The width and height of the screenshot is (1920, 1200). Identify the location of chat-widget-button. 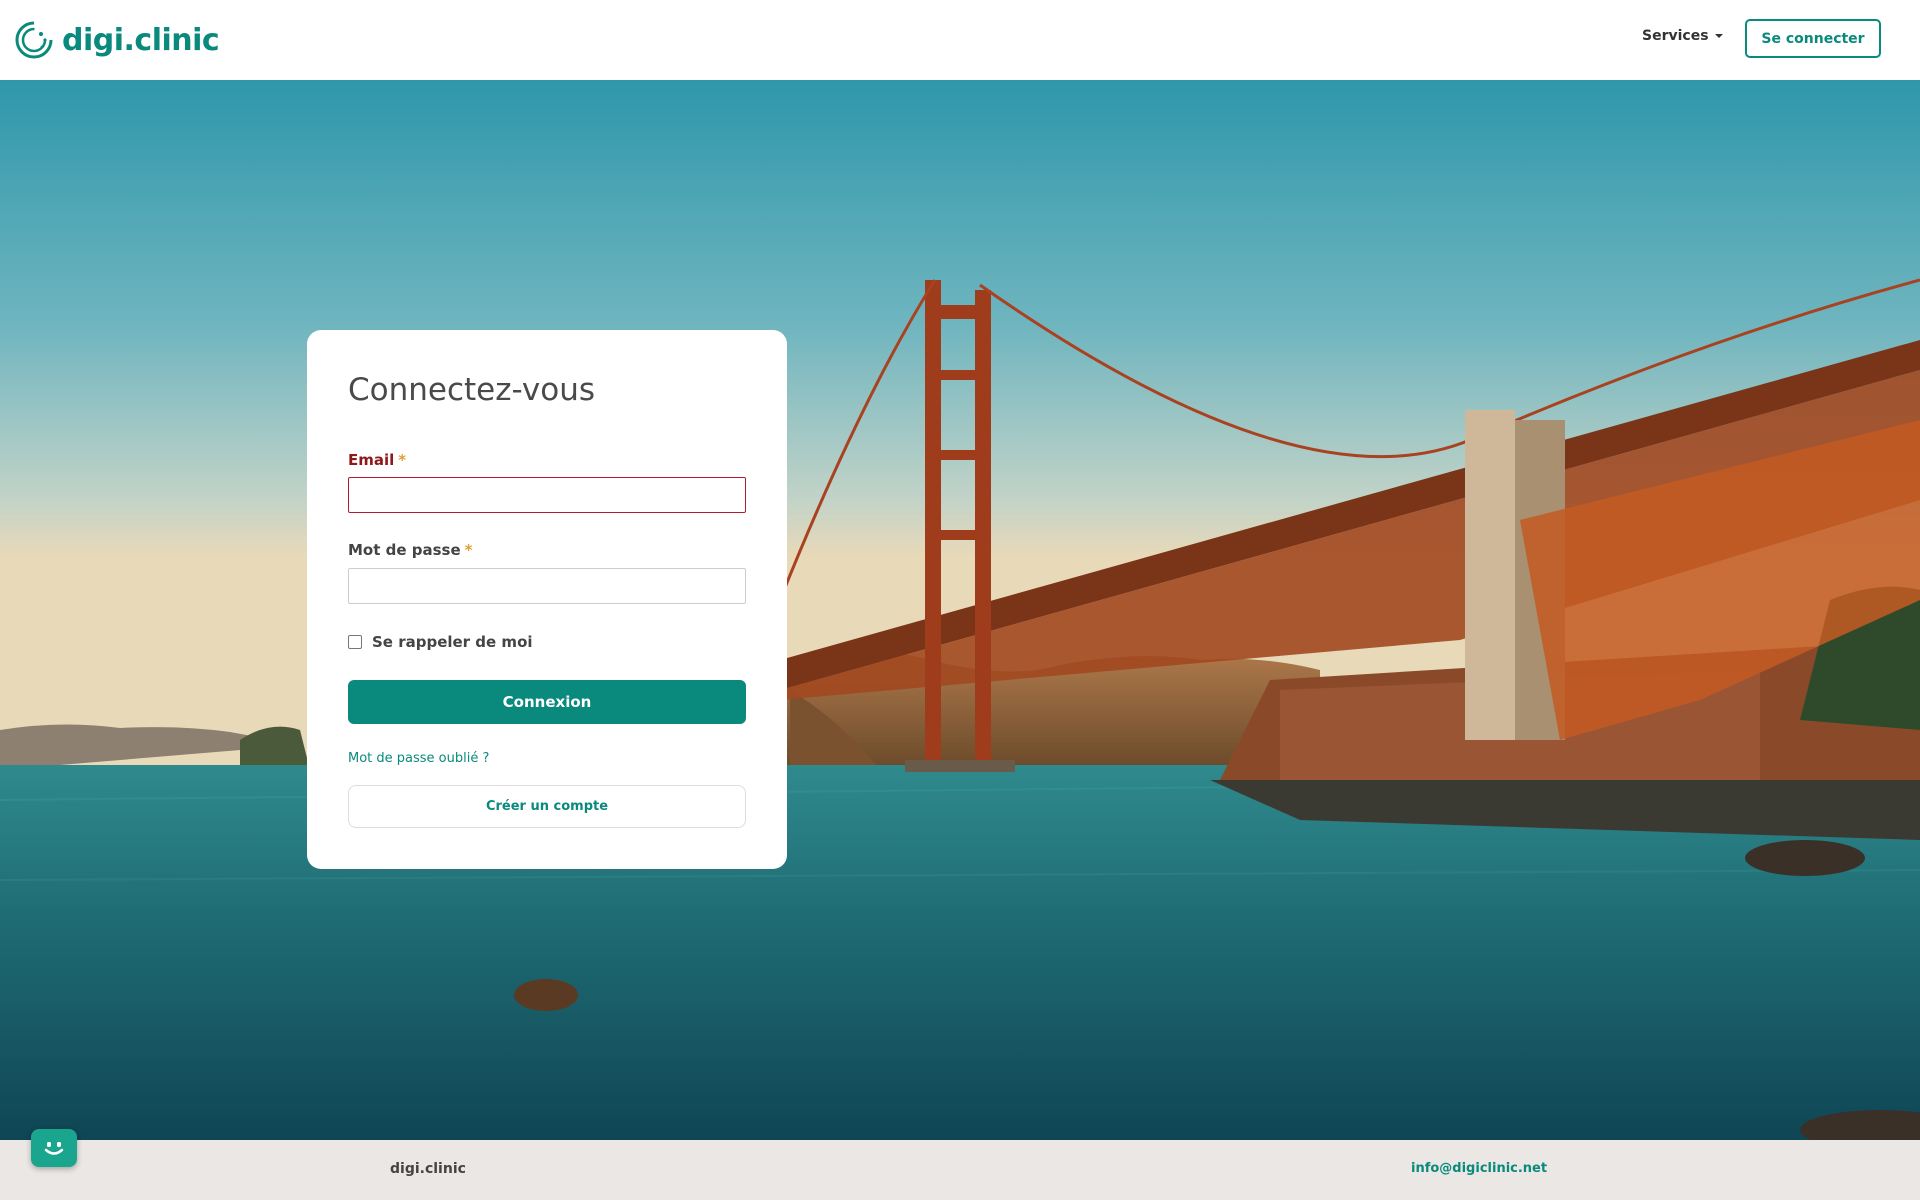
(54, 1148).